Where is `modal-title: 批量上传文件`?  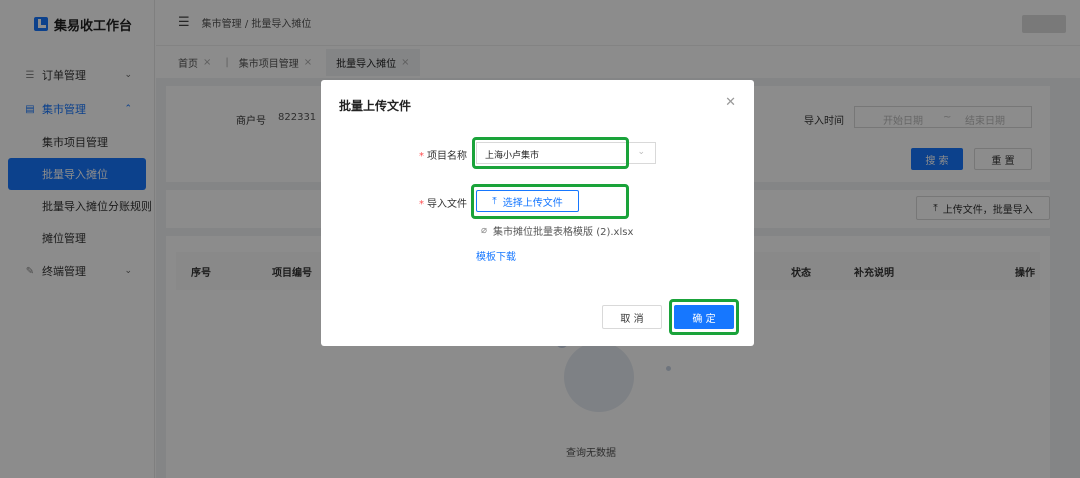
modal-title: 批量上传文件 is located at coordinates (375, 106).